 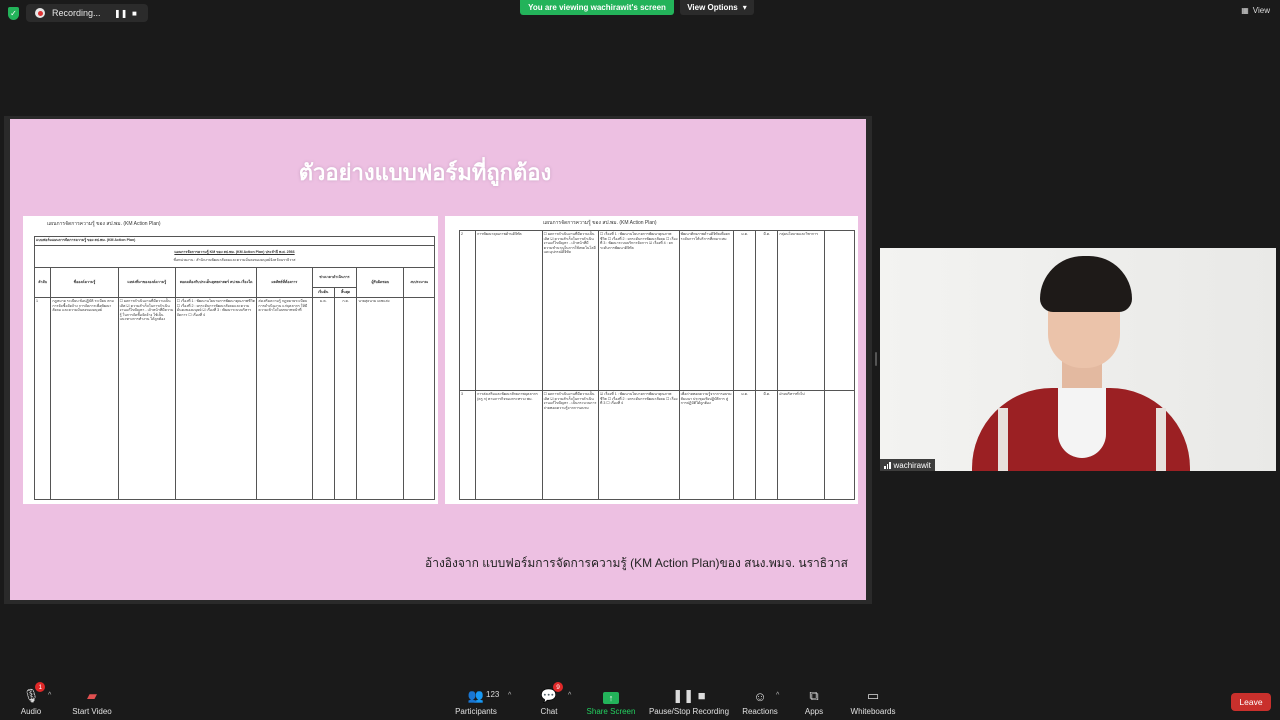 What do you see at coordinates (323, 292) in the screenshot?
I see `col-header-start: เริ่มต้น` at bounding box center [323, 292].